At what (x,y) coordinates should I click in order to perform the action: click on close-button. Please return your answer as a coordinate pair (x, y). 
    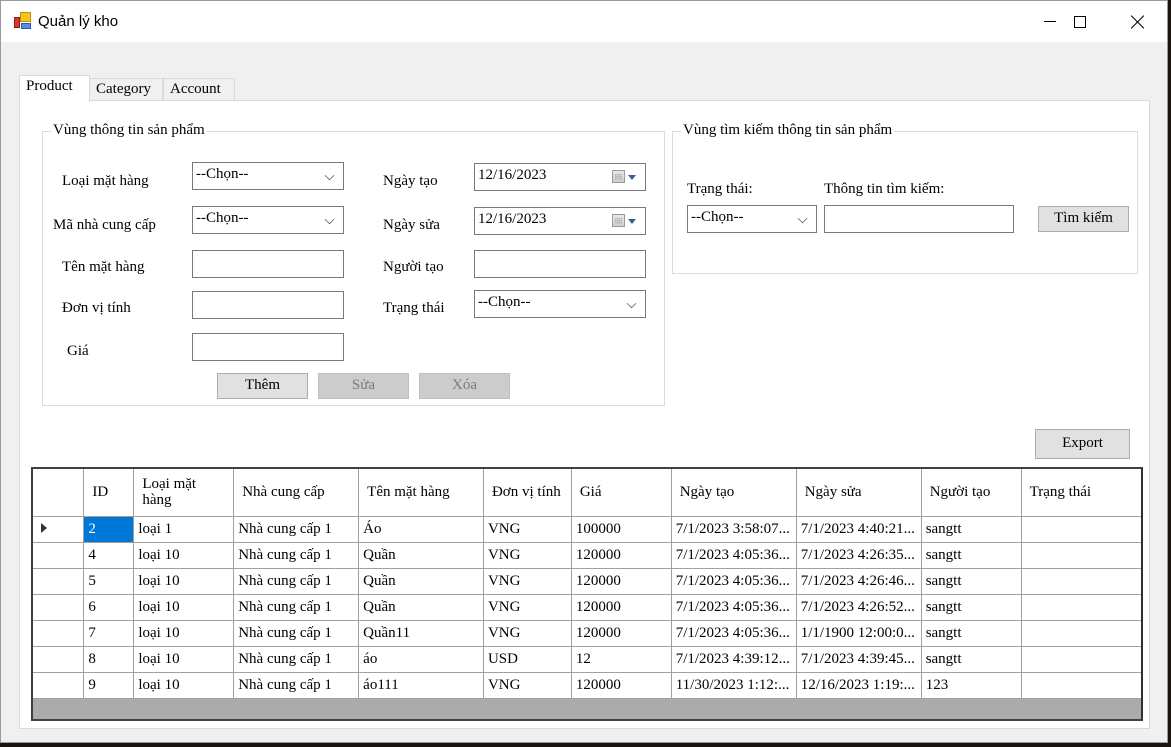
    Looking at the image, I should click on (1138, 21).